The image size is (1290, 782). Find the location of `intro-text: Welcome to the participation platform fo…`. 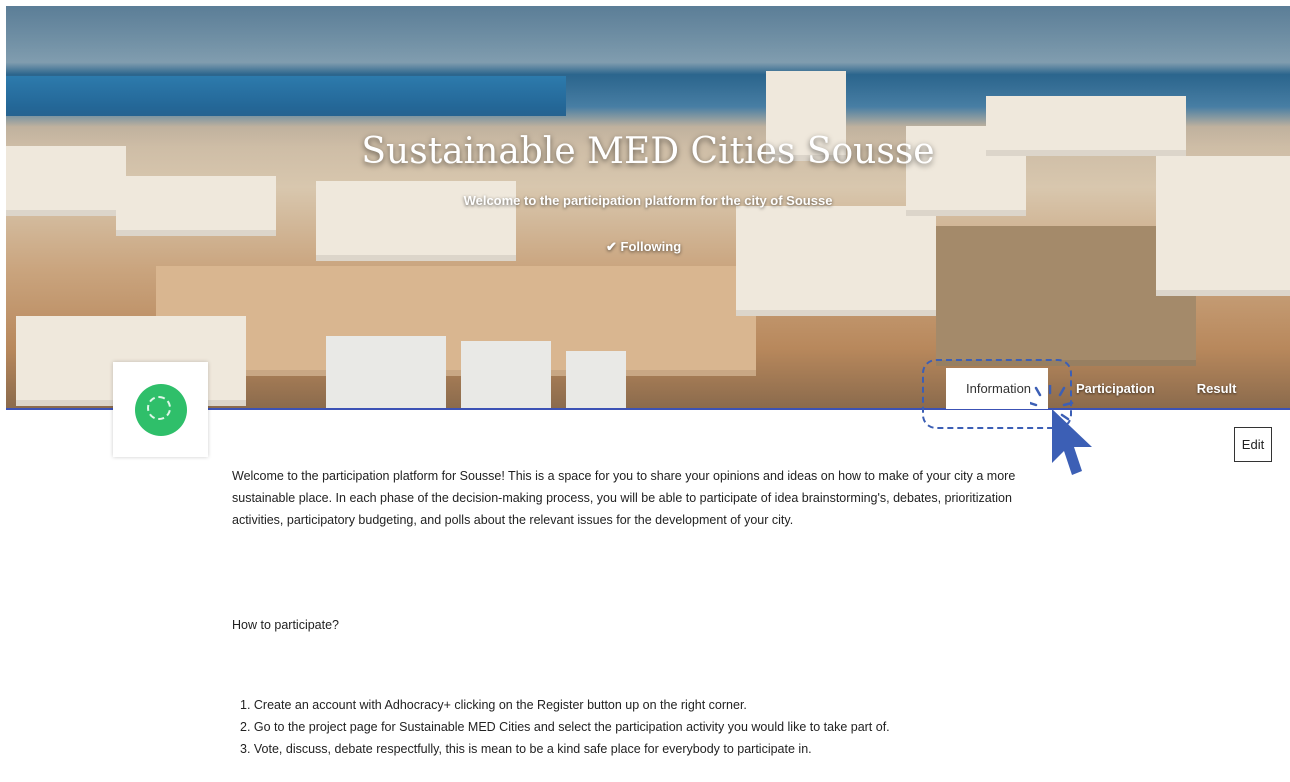

intro-text: Welcome to the participation platform fo… is located at coordinates (624, 498).